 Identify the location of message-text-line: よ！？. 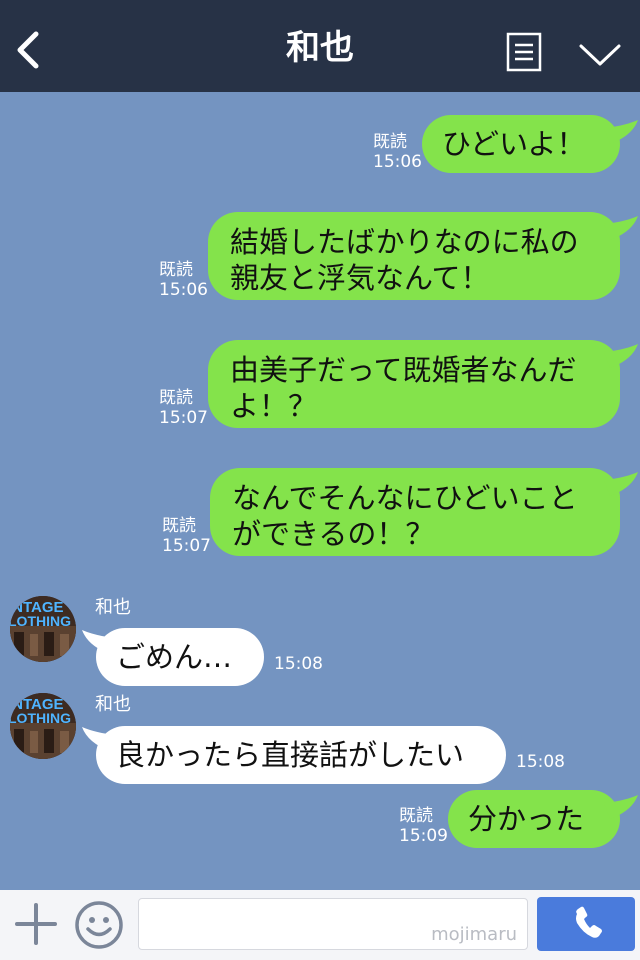
(274, 406).